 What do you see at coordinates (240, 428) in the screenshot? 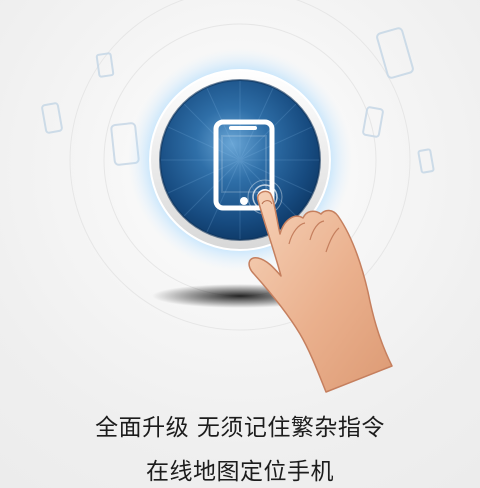
I see `feature-caption-line-1: 全面升级 无须记住繁杂指令` at bounding box center [240, 428].